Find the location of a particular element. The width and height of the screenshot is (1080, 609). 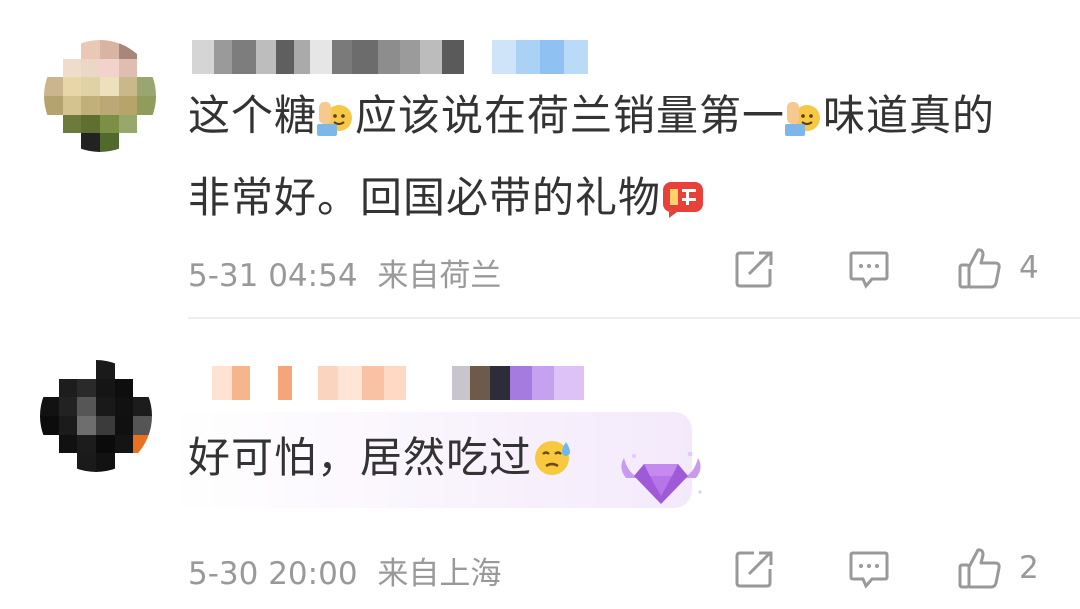

comment-meta: 5-30 20:00 来自上海 is located at coordinates (344, 570).